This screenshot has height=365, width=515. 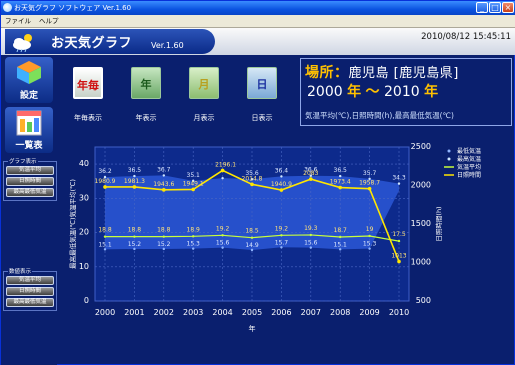 What do you see at coordinates (84, 266) in the screenshot?
I see `y-tick-10: 10` at bounding box center [84, 266].